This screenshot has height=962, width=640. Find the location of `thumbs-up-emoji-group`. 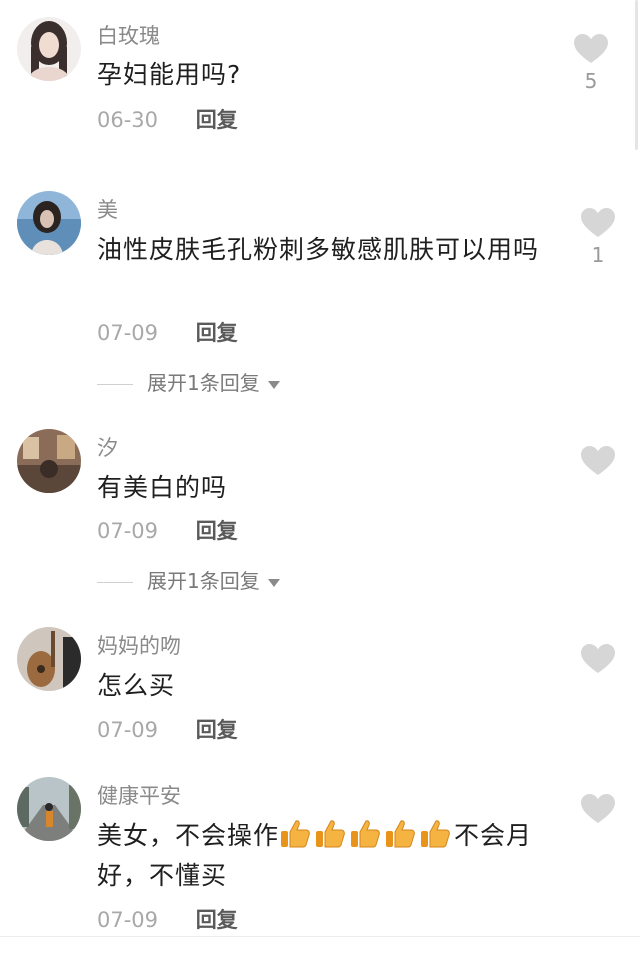

thumbs-up-emoji-group is located at coordinates (366, 835).